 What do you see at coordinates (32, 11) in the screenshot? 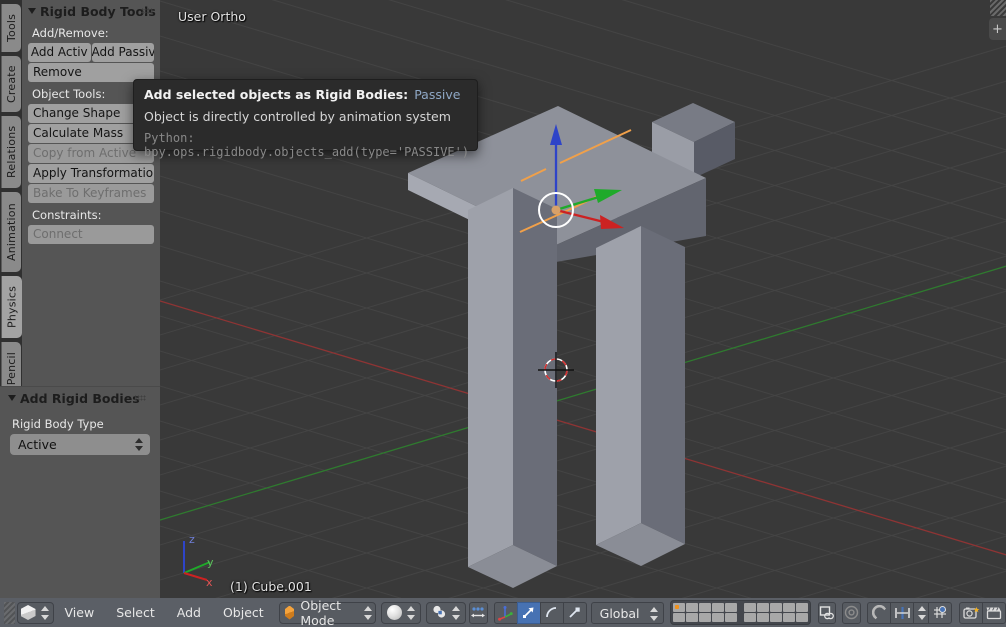
I see `chevron-down-icon` at bounding box center [32, 11].